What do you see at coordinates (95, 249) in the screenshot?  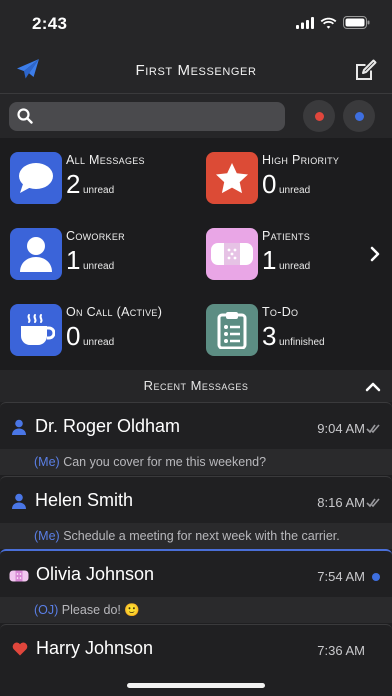 I see `category-coworker: Coworker 1 unread` at bounding box center [95, 249].